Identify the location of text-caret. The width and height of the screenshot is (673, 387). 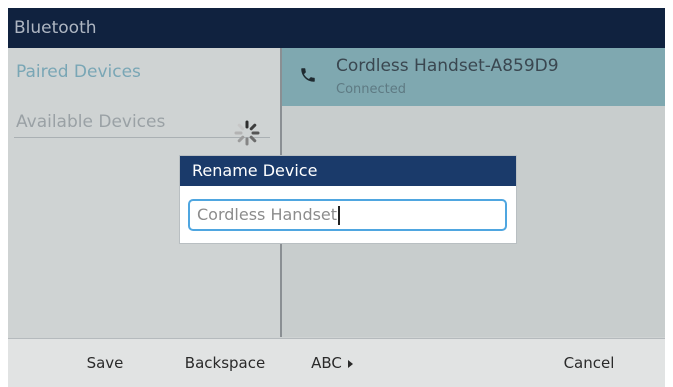
(339, 215).